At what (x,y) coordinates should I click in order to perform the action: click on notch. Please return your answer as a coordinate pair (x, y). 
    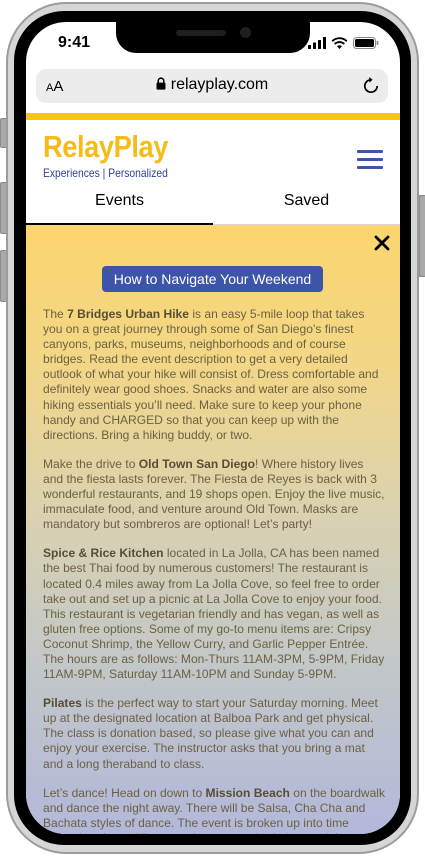
    Looking at the image, I should click on (213, 37).